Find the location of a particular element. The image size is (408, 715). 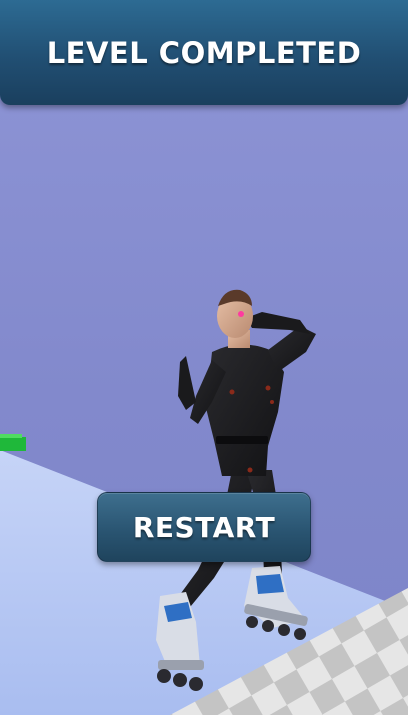

banner-title: LEVEL COMPLETED is located at coordinates (204, 52).